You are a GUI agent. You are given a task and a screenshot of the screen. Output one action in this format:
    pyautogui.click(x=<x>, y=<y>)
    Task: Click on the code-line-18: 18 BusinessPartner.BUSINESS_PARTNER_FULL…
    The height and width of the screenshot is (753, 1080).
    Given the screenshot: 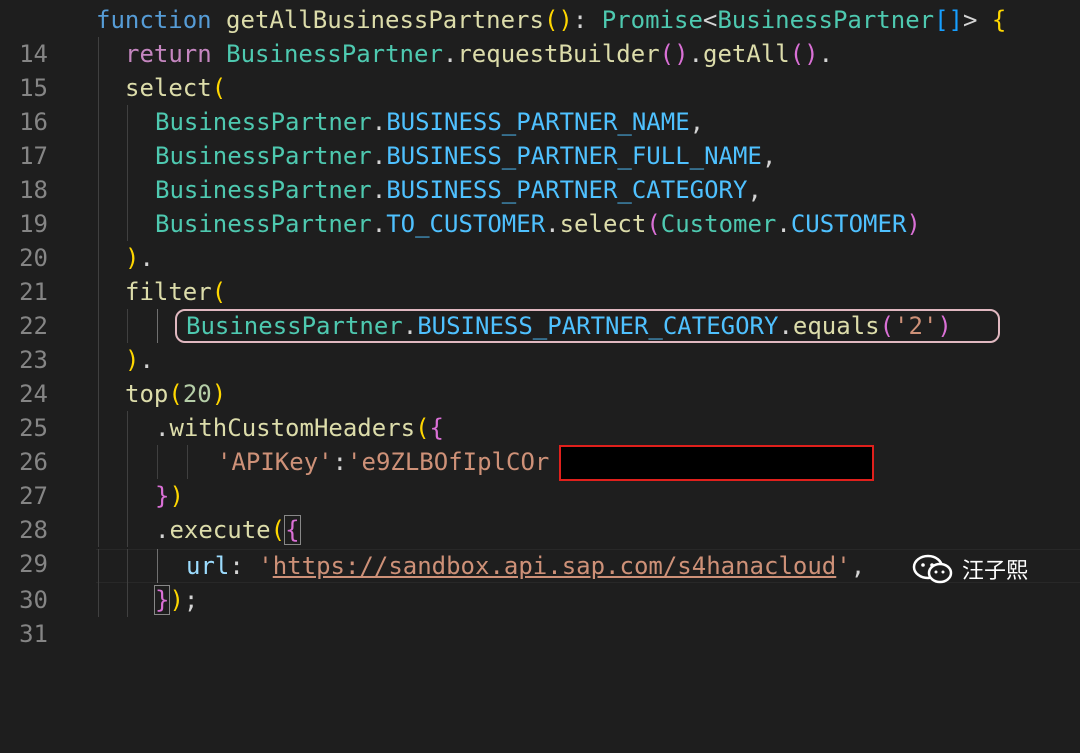 What is the action you would take?
    pyautogui.click(x=540, y=171)
    